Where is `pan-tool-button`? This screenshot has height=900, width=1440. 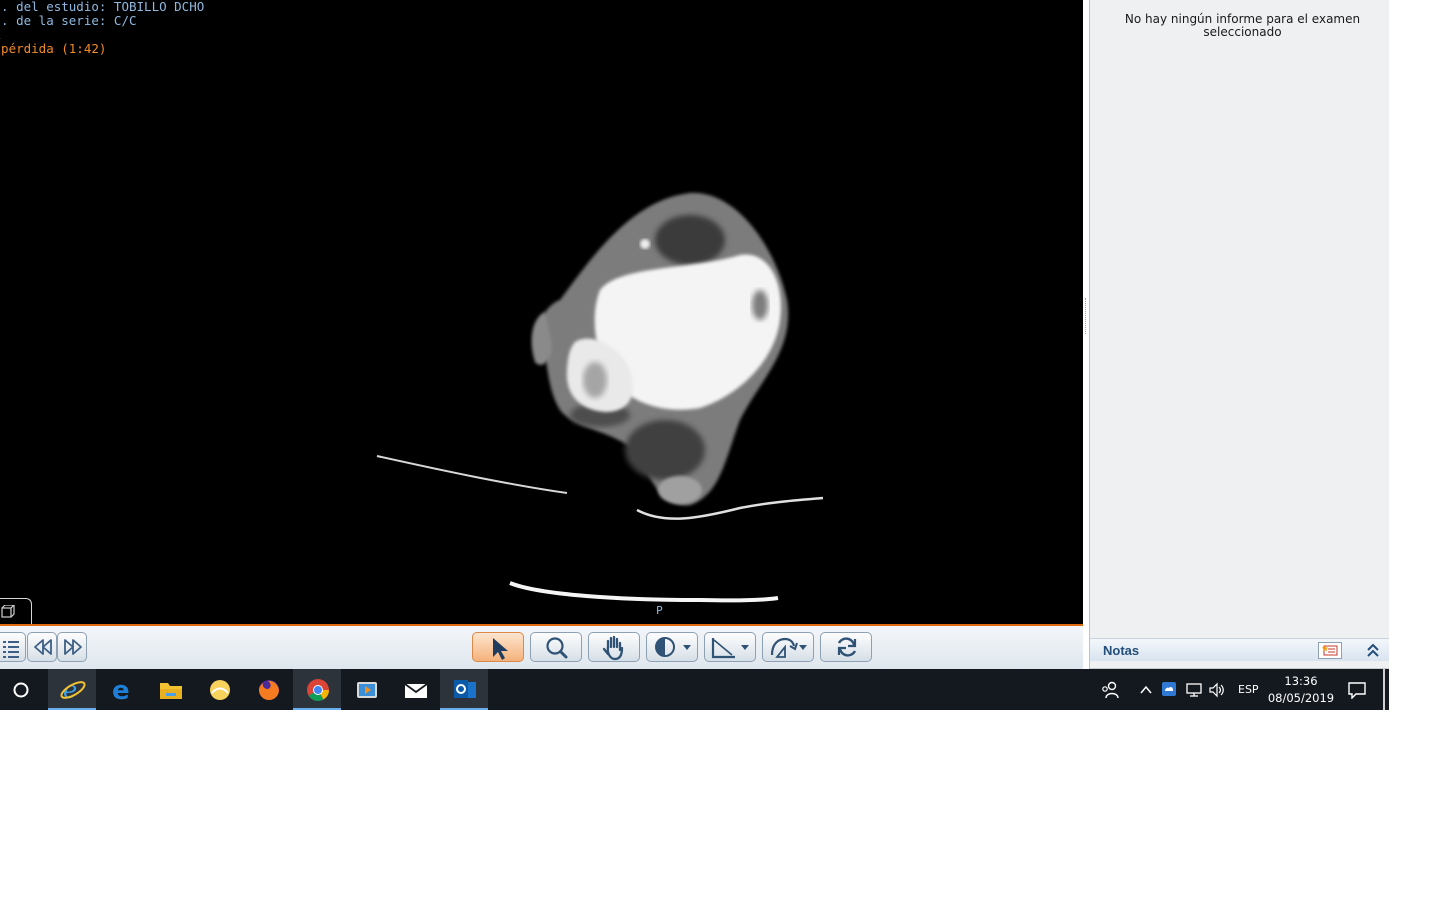 pan-tool-button is located at coordinates (614, 647).